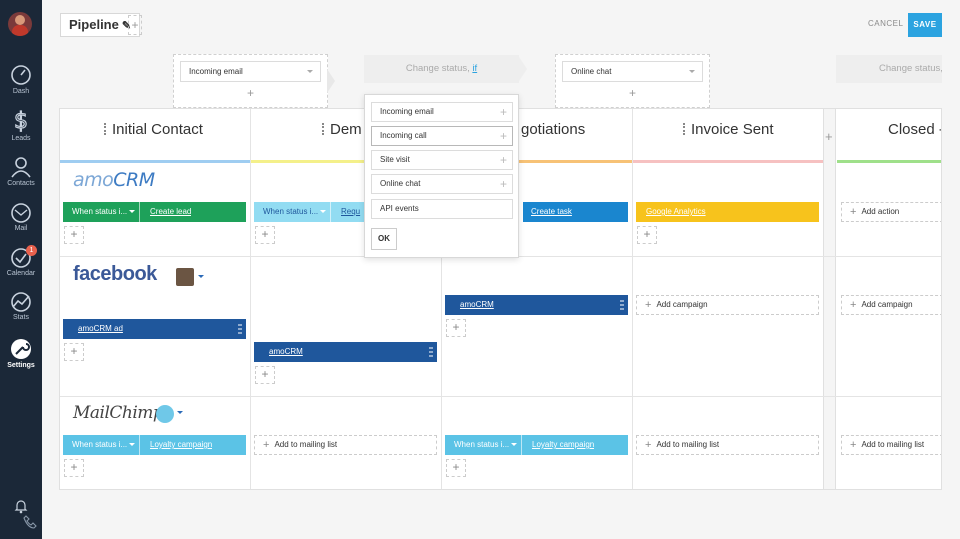 This screenshot has height=539, width=960. Describe the element at coordinates (889, 161) in the screenshot. I see `column-color-bar` at that location.